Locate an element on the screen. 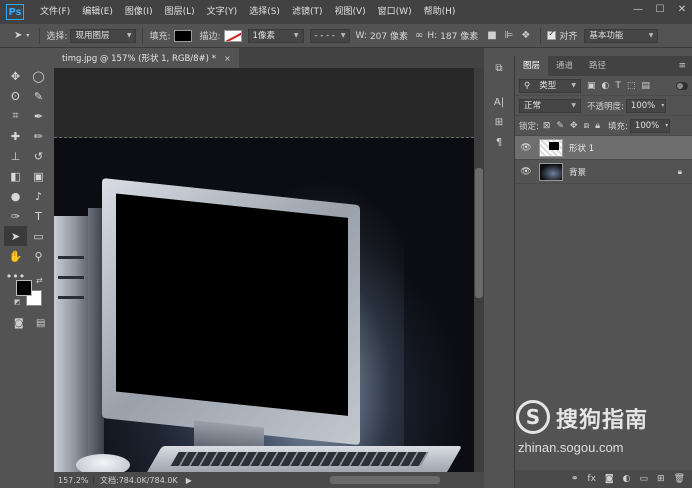 The width and height of the screenshot is (692, 488). paragraph-styles-icon: ⊞ is located at coordinates (499, 122).